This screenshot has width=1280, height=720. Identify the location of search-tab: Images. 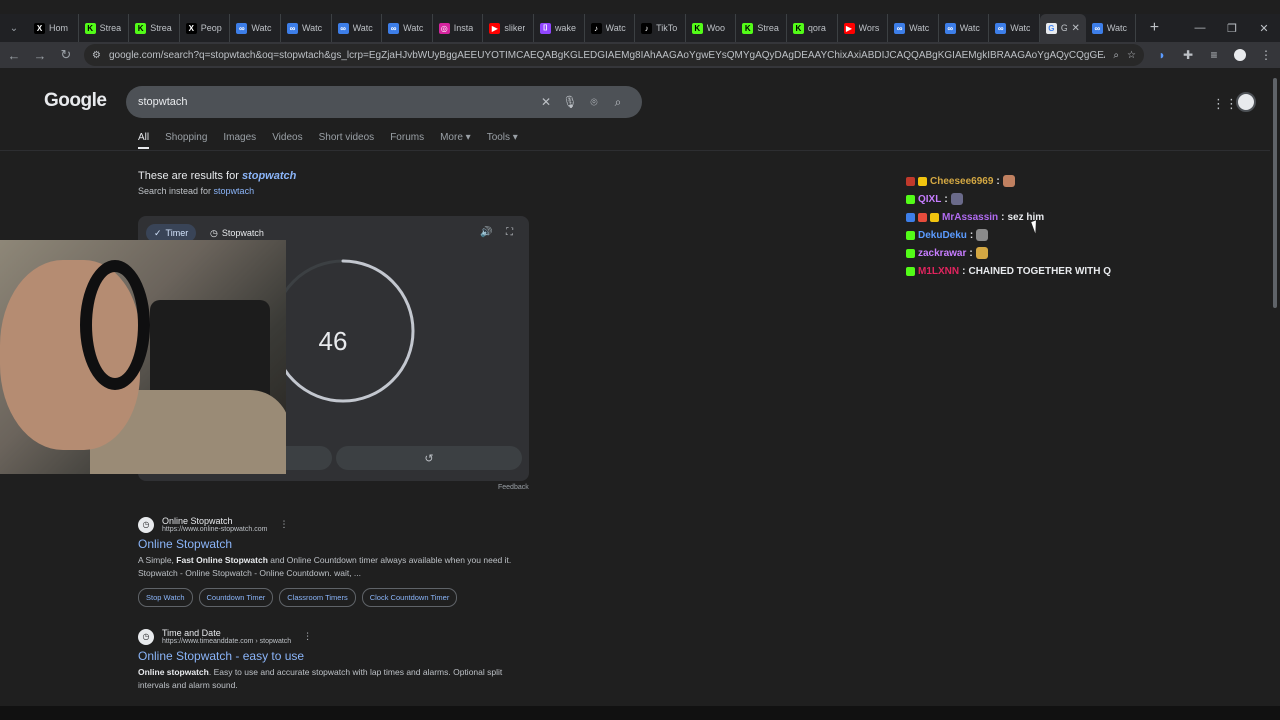
(239, 140).